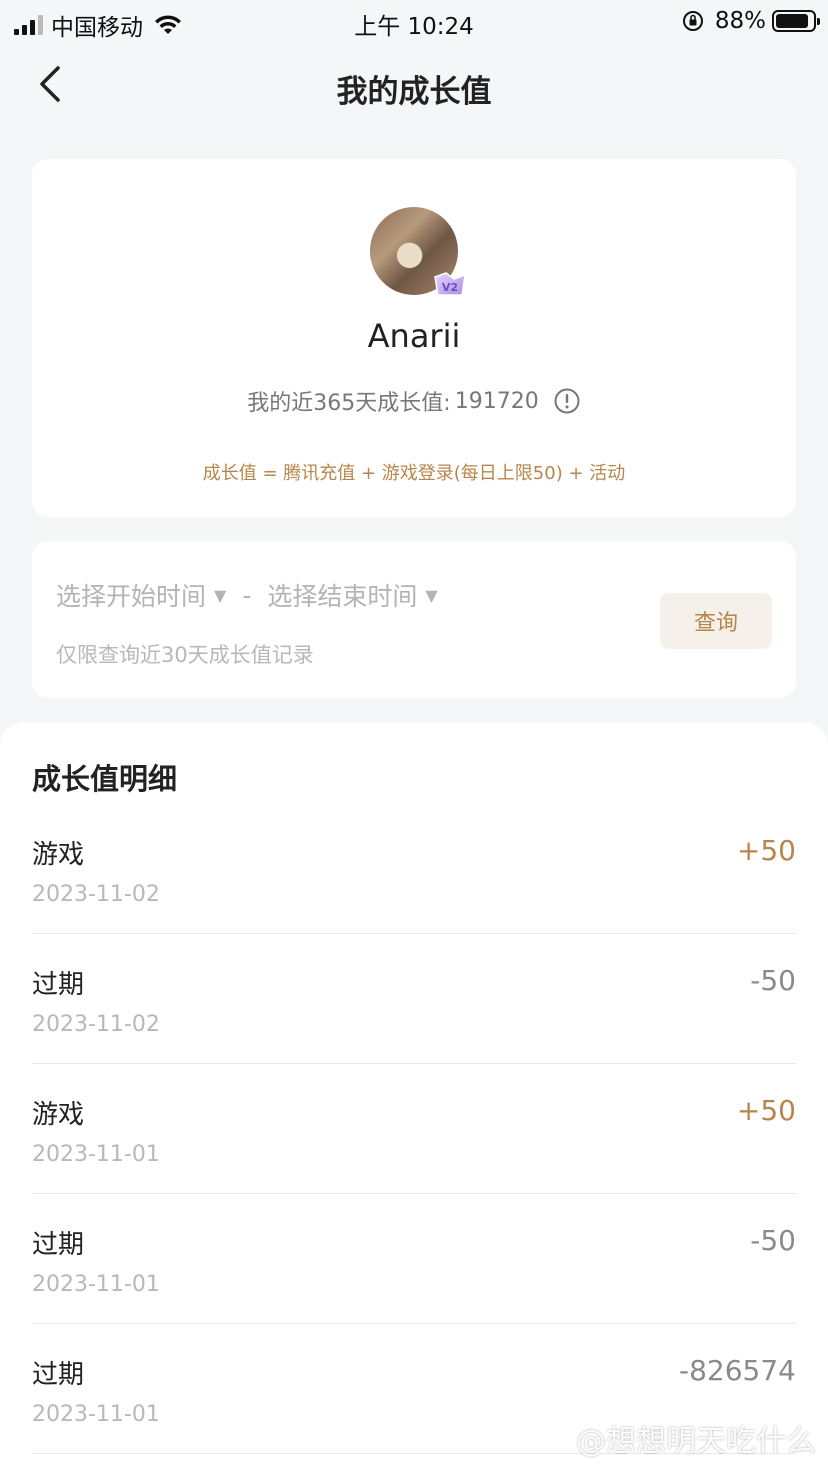  Describe the element at coordinates (342, 596) in the screenshot. I see `end-date-placeholder: 选择结束时间` at that location.